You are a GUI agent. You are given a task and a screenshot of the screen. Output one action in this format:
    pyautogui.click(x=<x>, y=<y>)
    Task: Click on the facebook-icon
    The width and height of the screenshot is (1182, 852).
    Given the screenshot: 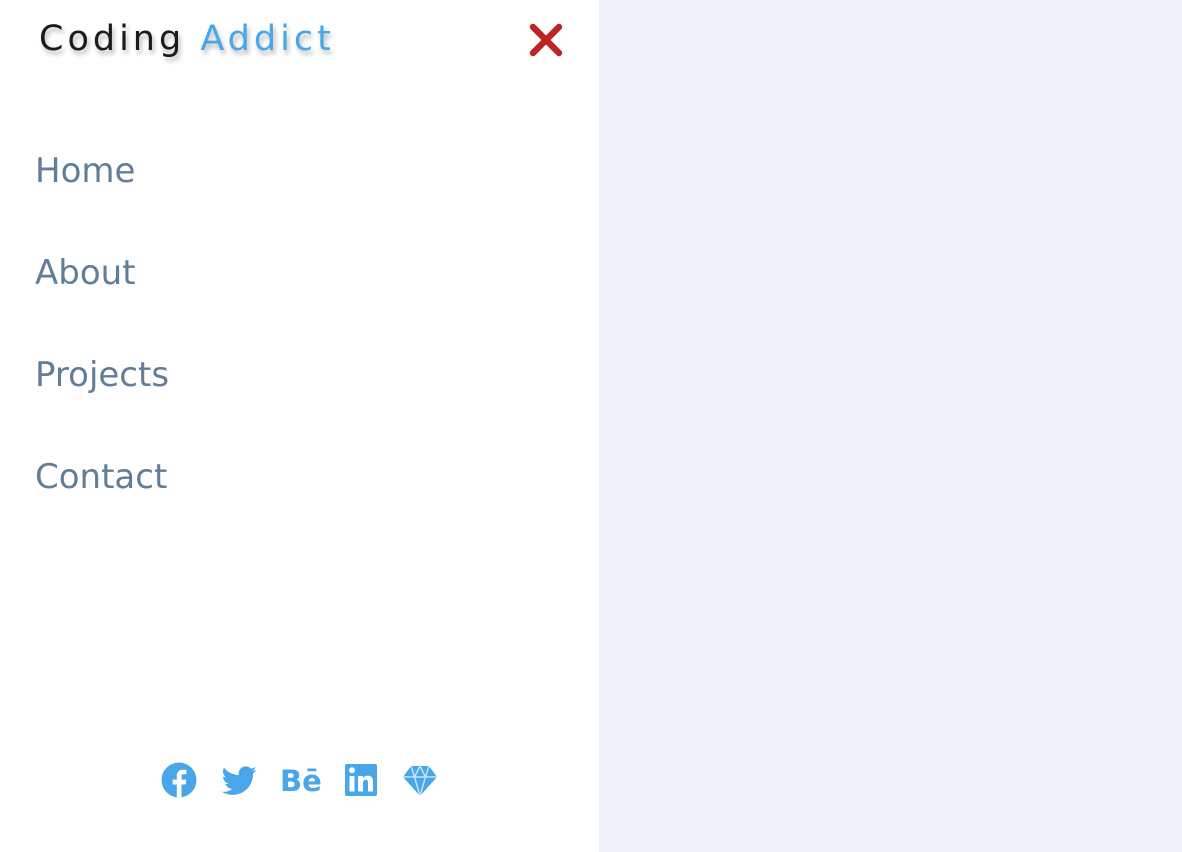 What is the action you would take?
    pyautogui.click(x=179, y=780)
    